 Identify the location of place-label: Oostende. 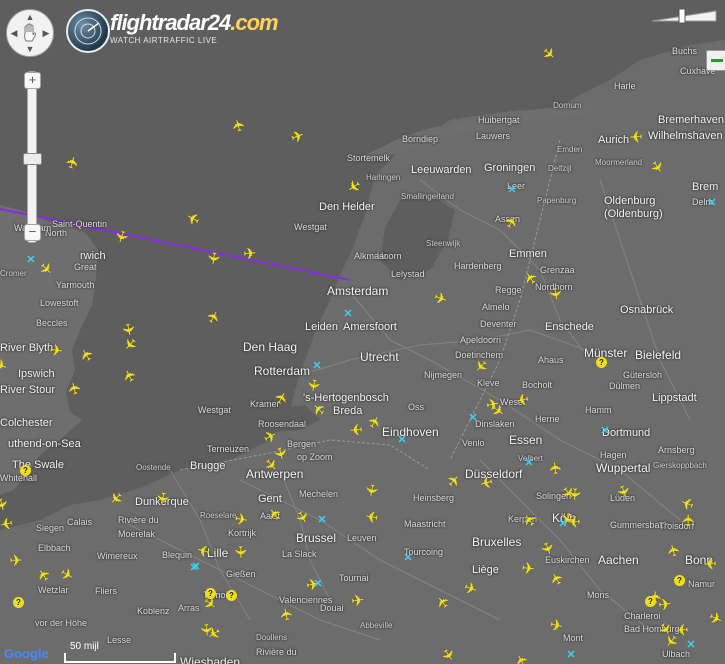
(153, 467).